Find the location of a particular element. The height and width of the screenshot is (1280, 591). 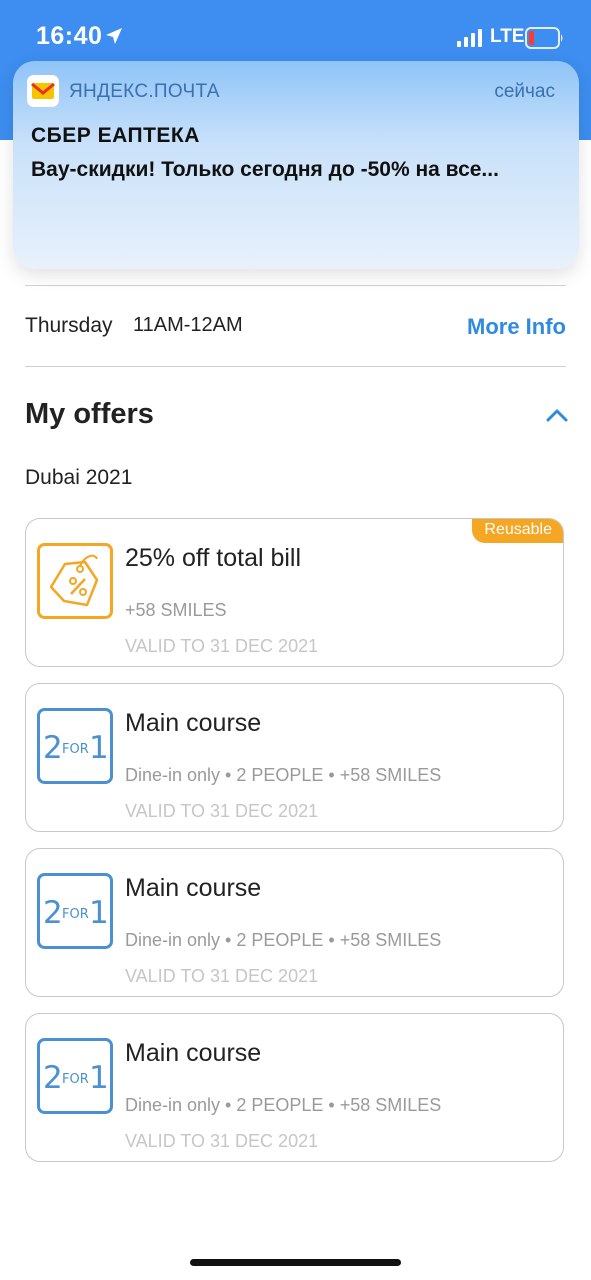

notification-time: сейчас is located at coordinates (524, 91).